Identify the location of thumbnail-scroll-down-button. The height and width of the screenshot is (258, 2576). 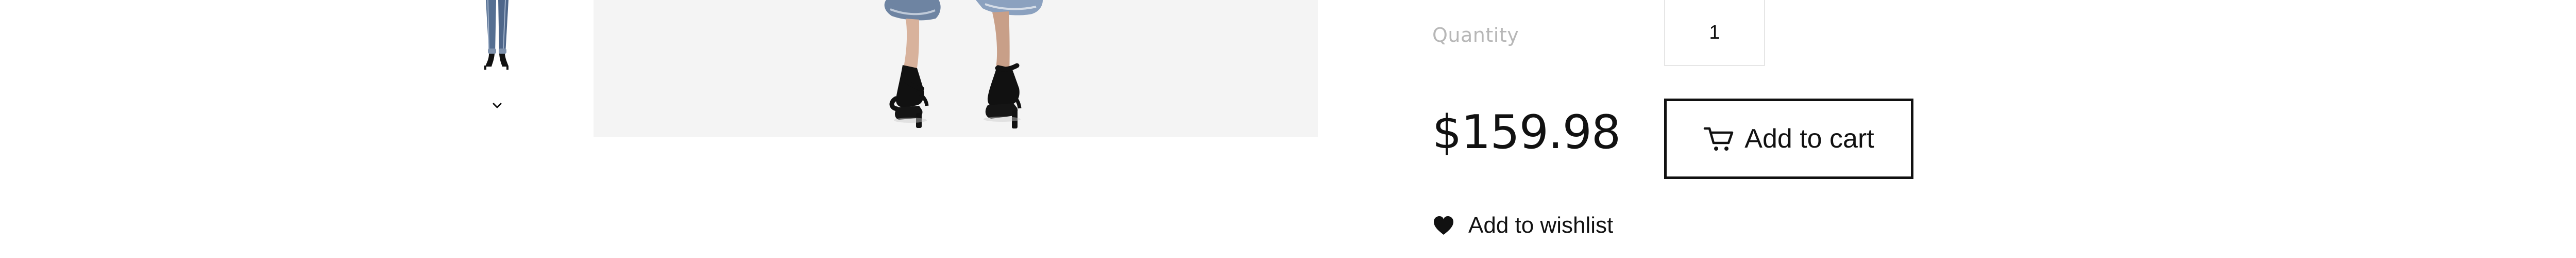
(497, 106).